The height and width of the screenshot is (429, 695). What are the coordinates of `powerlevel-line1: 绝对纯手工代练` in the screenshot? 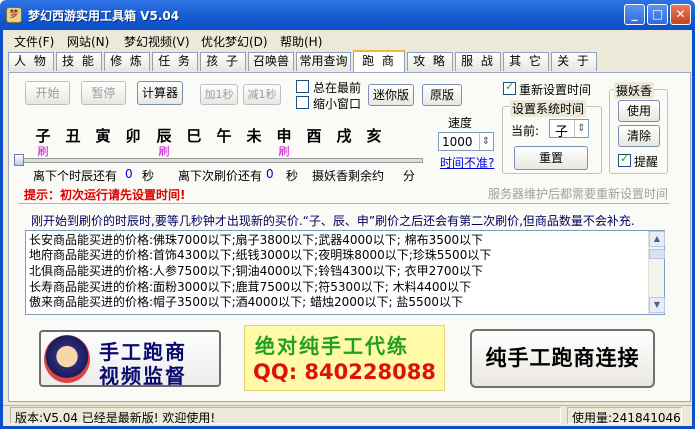 It's located at (332, 346).